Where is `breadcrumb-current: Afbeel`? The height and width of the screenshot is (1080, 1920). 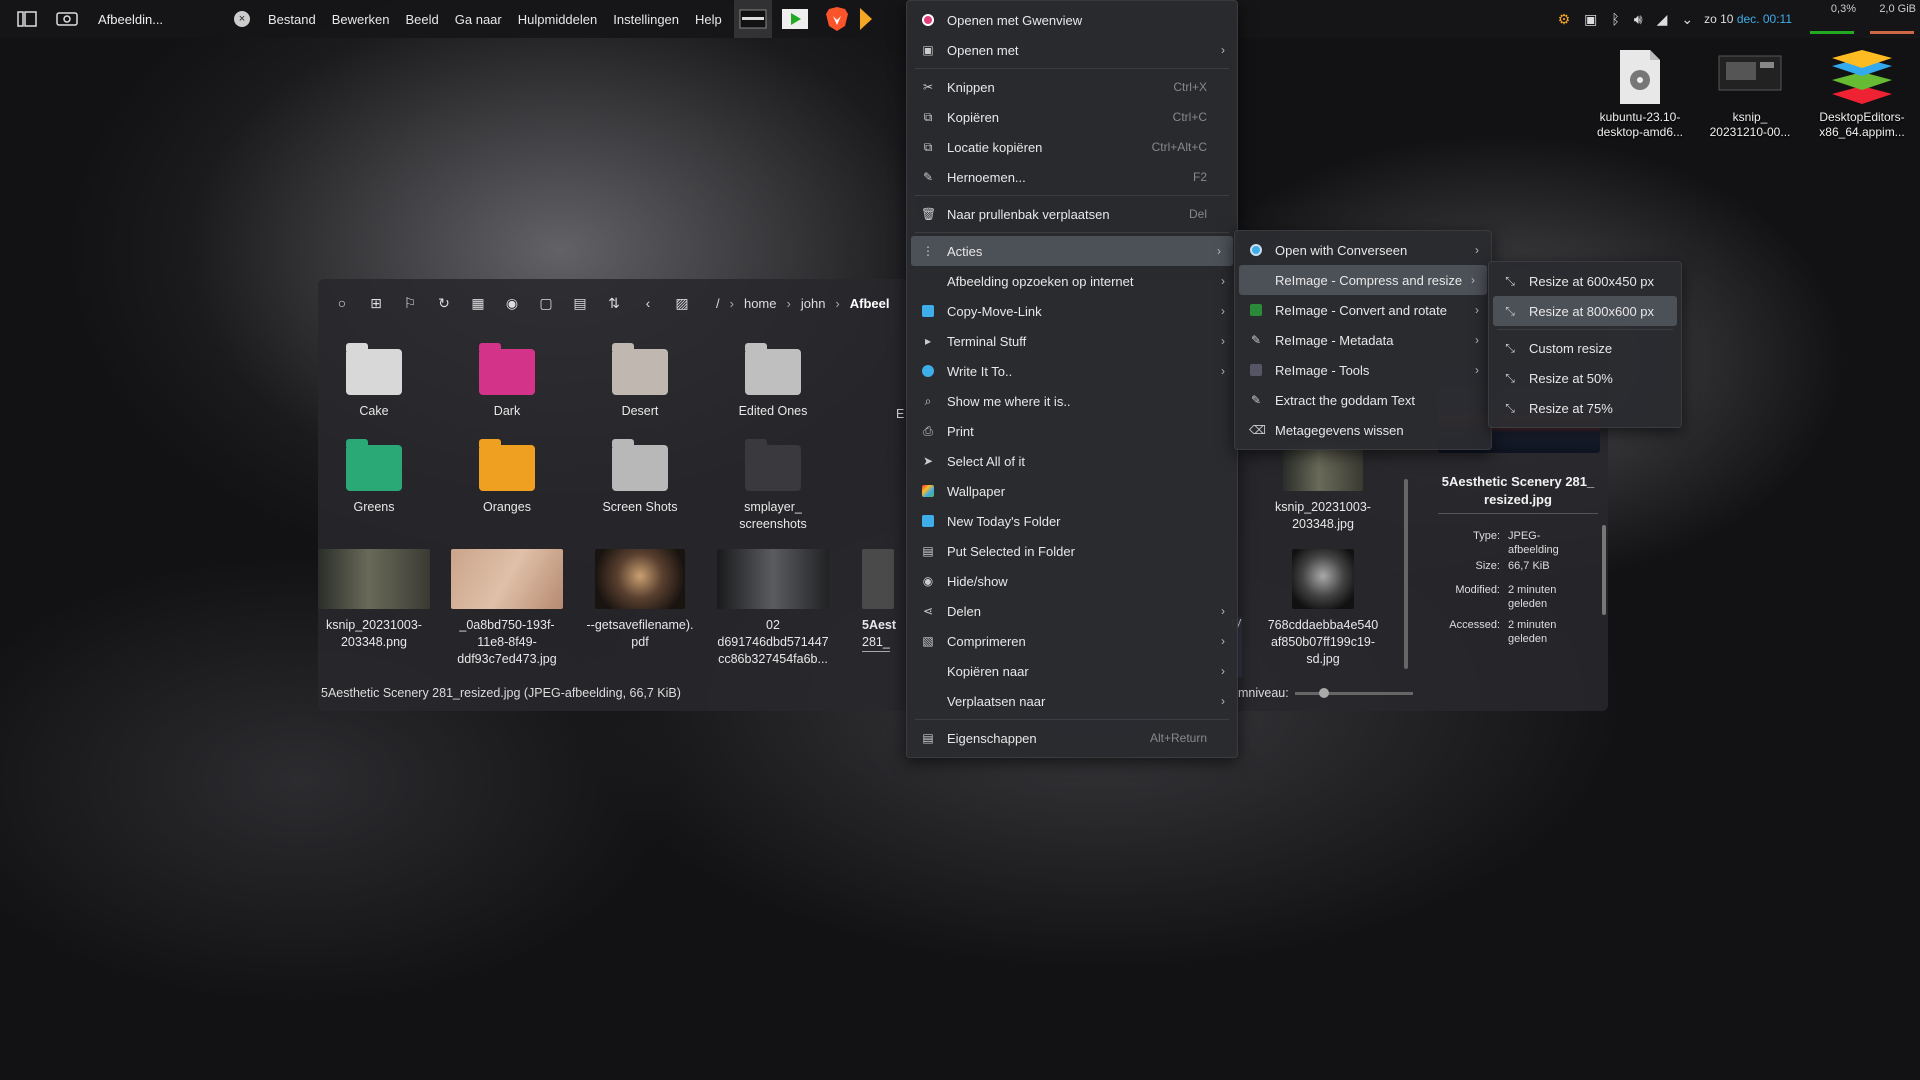
breadcrumb-current: Afbeel is located at coordinates (870, 303).